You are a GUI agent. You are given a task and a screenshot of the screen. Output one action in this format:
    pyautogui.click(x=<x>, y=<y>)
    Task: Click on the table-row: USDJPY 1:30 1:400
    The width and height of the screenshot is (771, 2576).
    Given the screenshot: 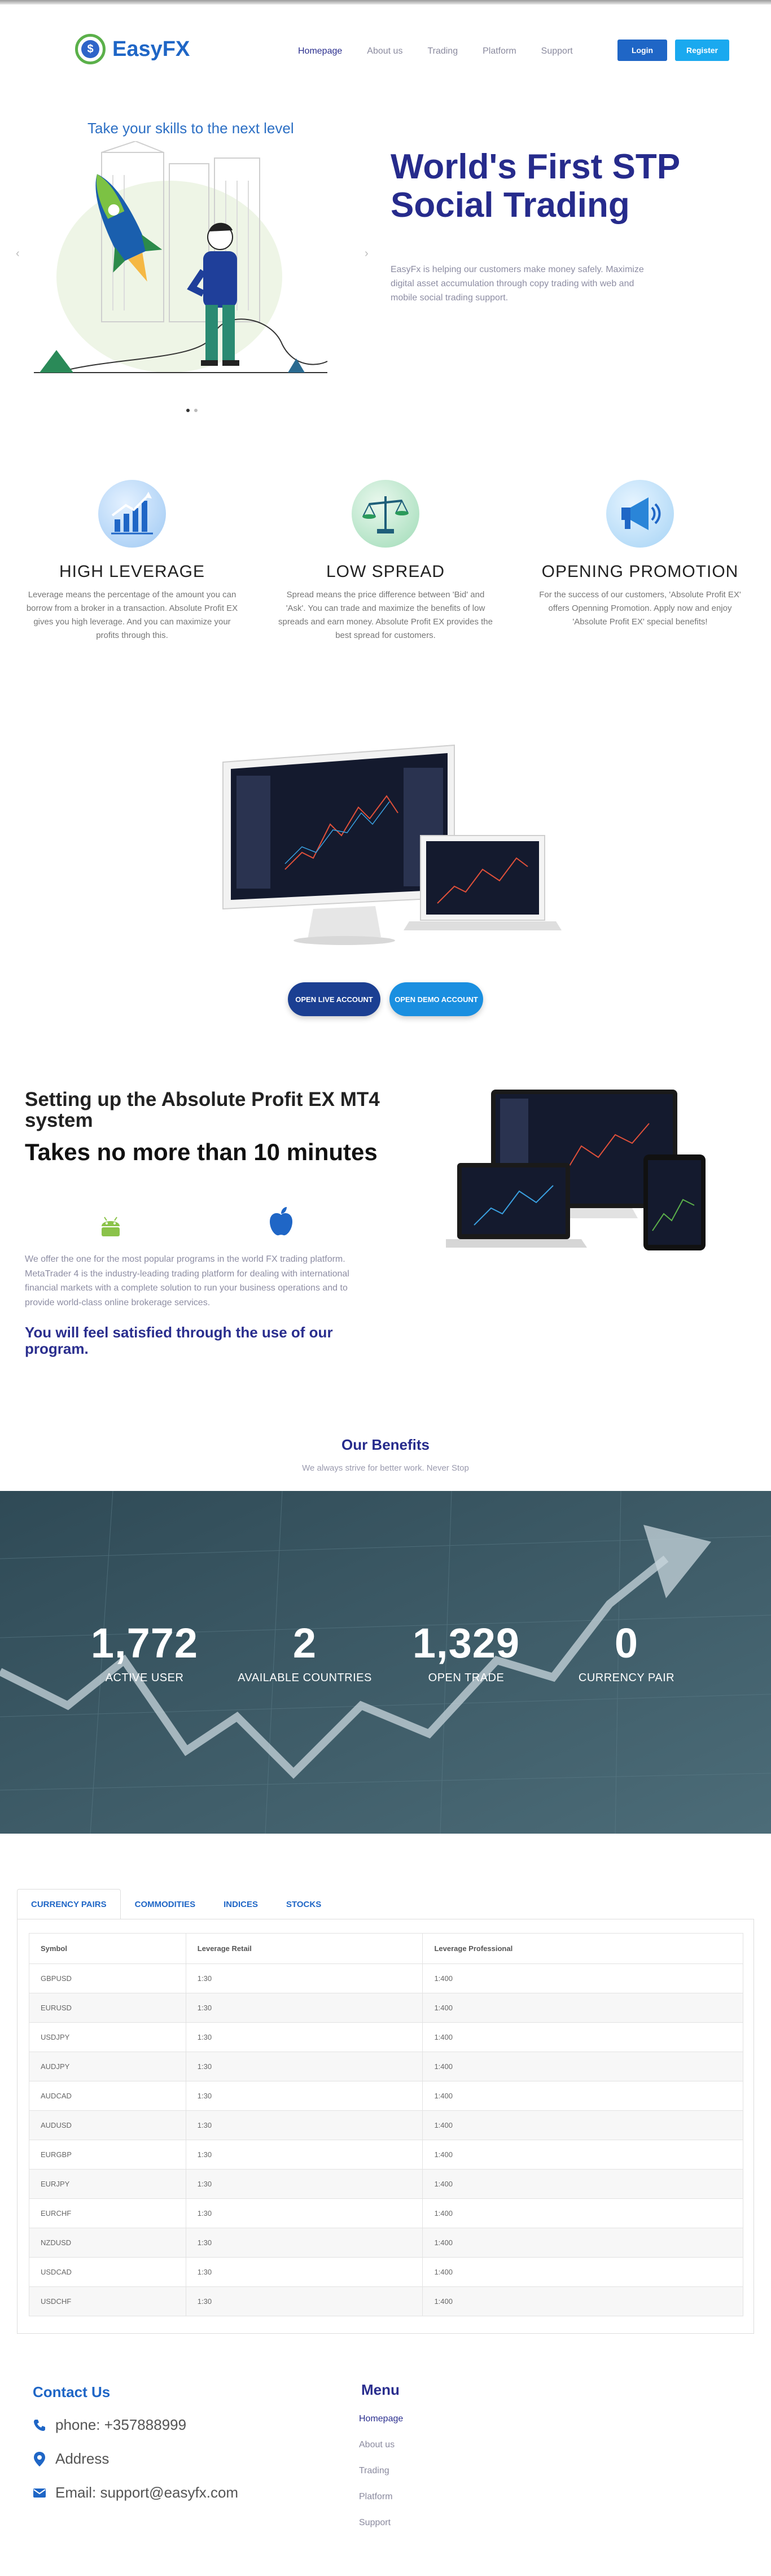 What is the action you would take?
    pyautogui.click(x=386, y=2037)
    